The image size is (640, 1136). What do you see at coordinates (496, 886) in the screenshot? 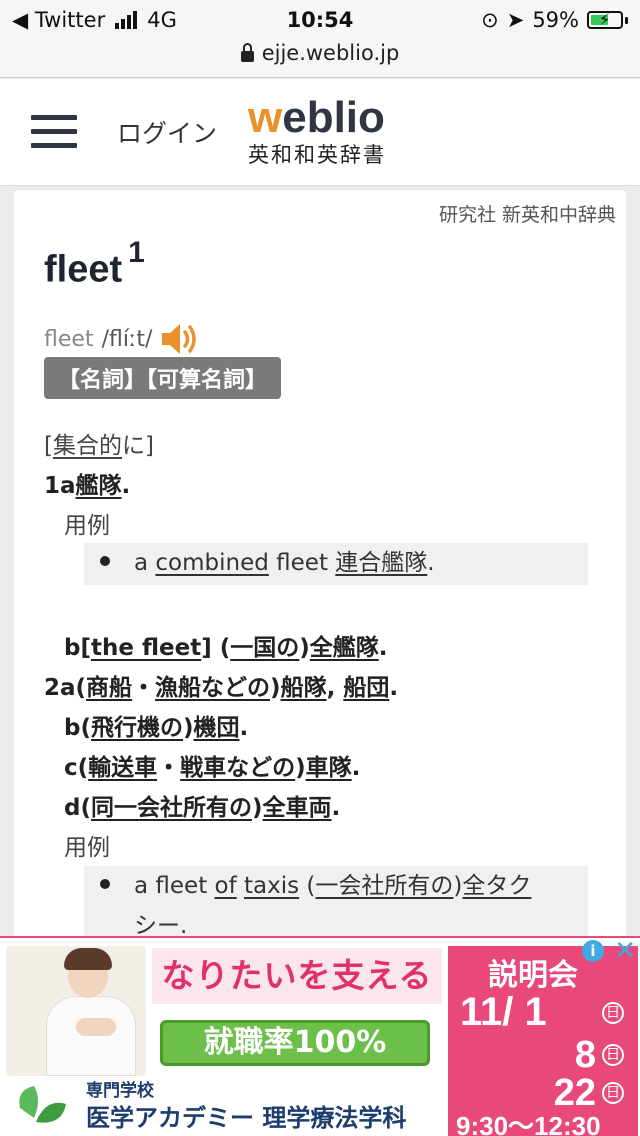
I see `example-link: 全タク` at bounding box center [496, 886].